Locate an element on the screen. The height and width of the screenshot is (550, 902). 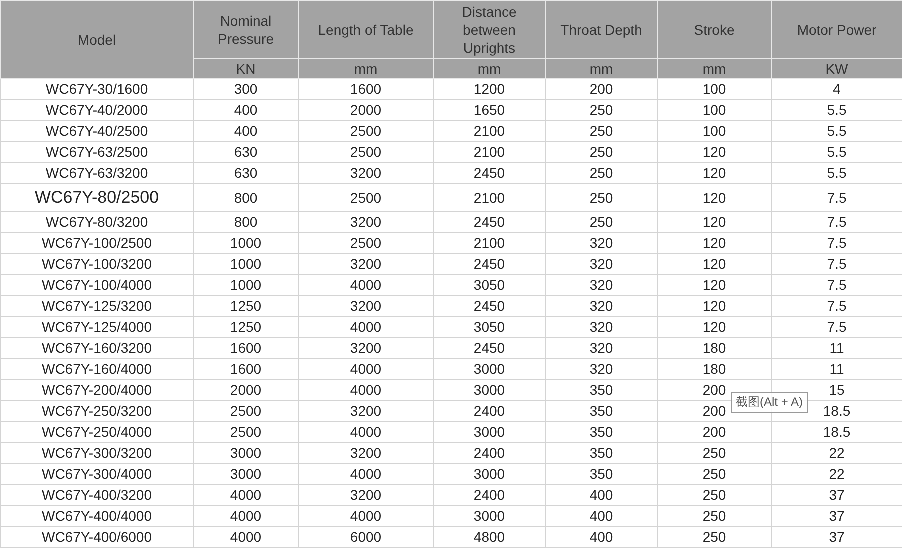
table-cell: WC67Y-63/3200 is located at coordinates (97, 173).